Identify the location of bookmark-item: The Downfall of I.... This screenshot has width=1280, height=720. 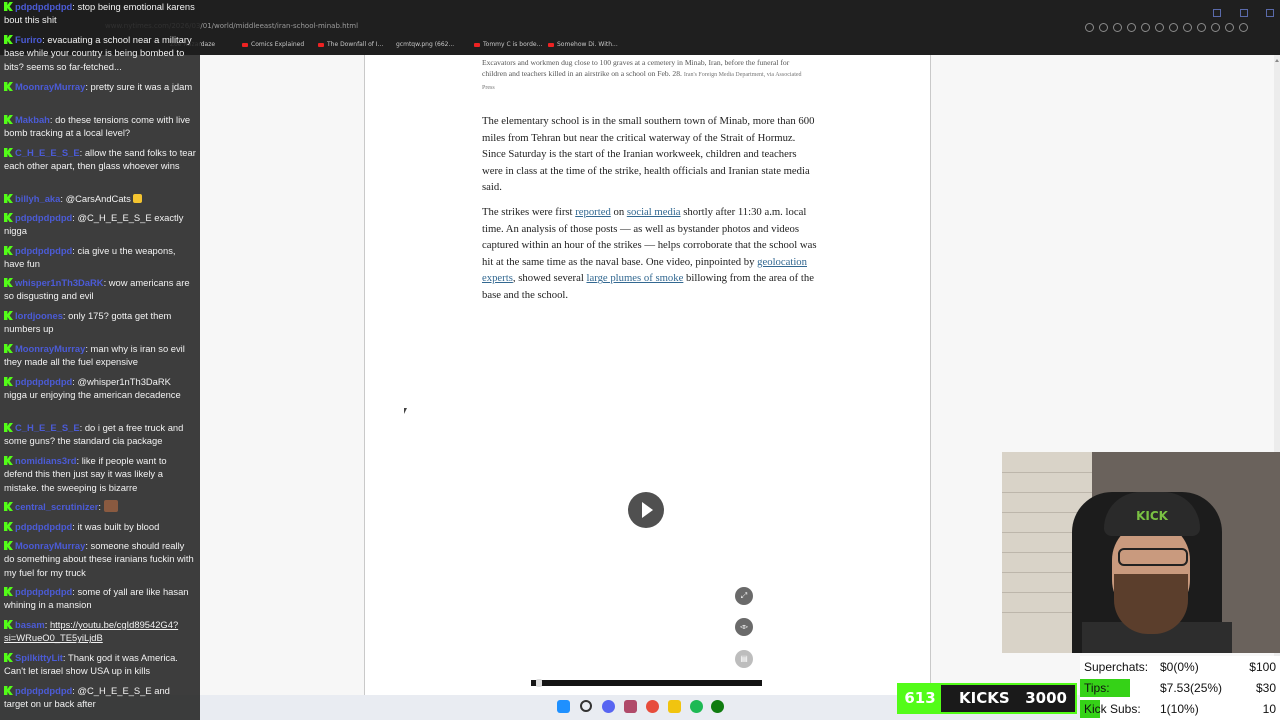
(350, 44).